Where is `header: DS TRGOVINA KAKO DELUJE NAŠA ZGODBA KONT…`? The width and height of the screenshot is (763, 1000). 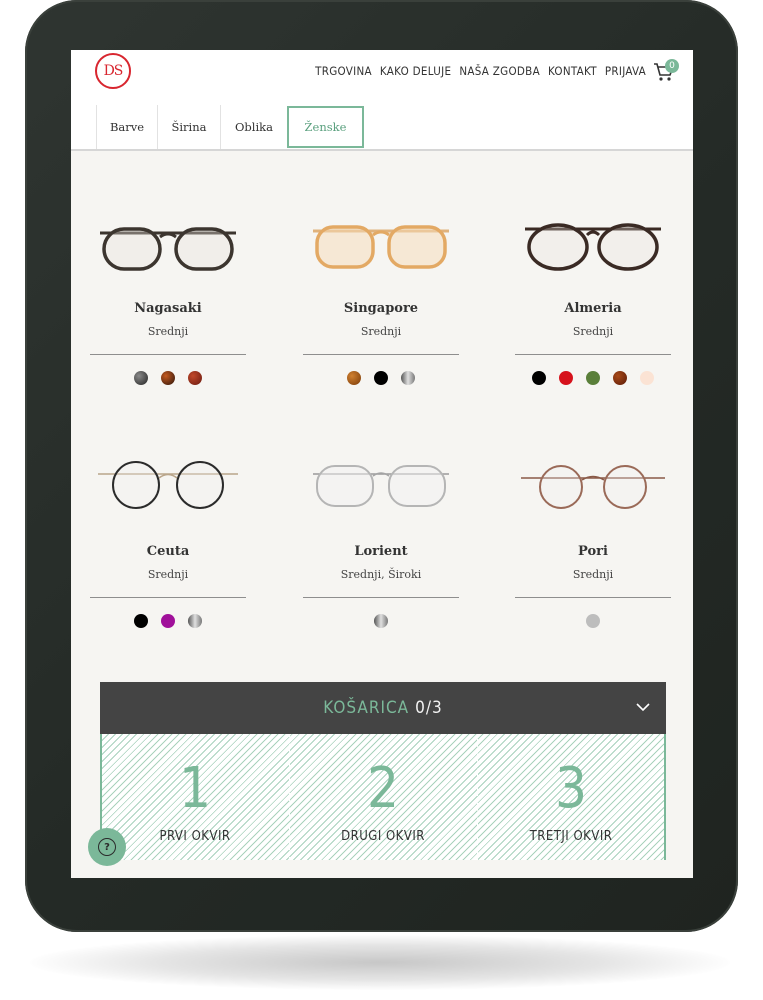 header: DS TRGOVINA KAKO DELUJE NAŠA ZGODBA KONT… is located at coordinates (382, 78).